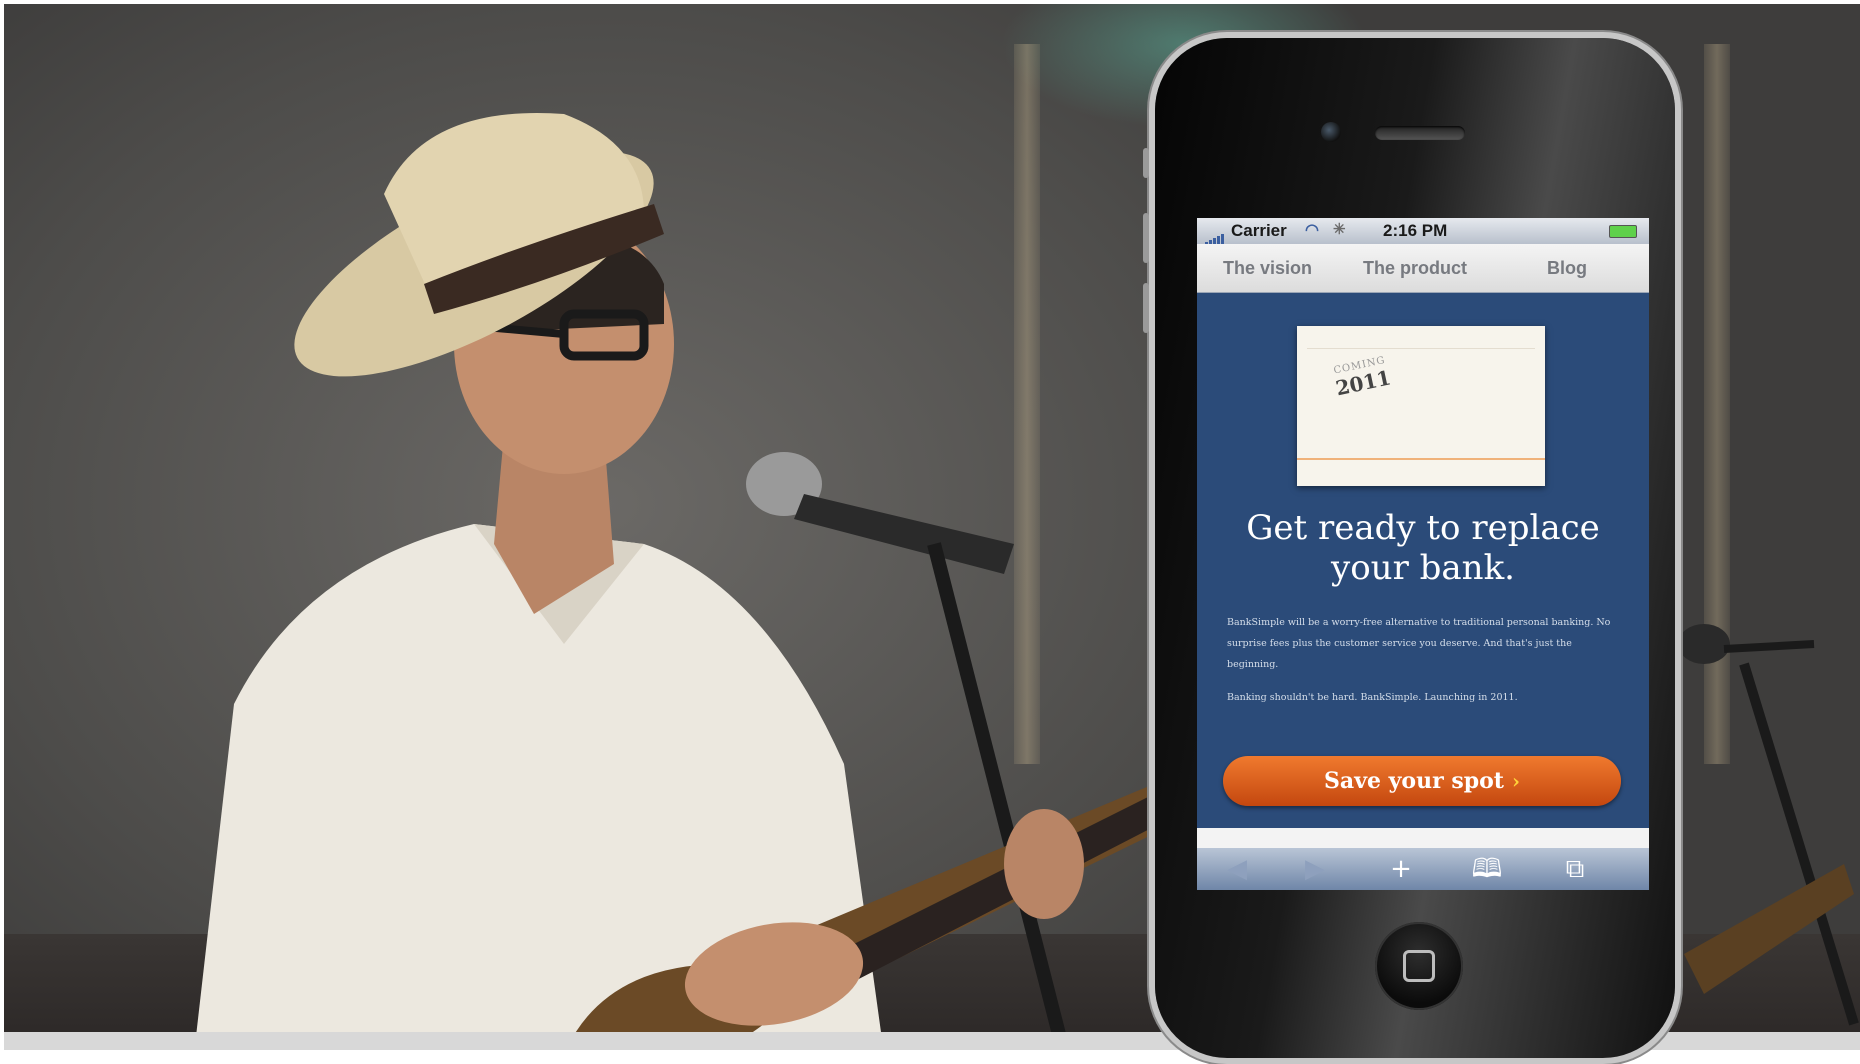 This screenshot has height=1064, width=1860. Describe the element at coordinates (1423, 838) in the screenshot. I see `page-bottom-strip` at that location.